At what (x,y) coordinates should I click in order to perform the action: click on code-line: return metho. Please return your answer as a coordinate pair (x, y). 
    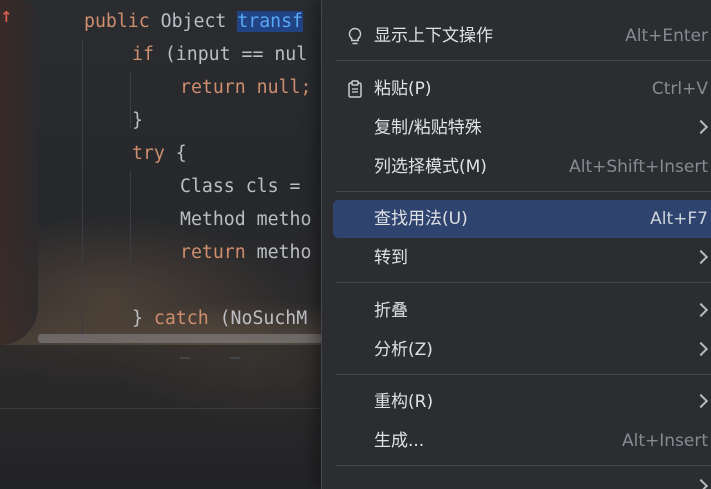
    Looking at the image, I should click on (245, 252).